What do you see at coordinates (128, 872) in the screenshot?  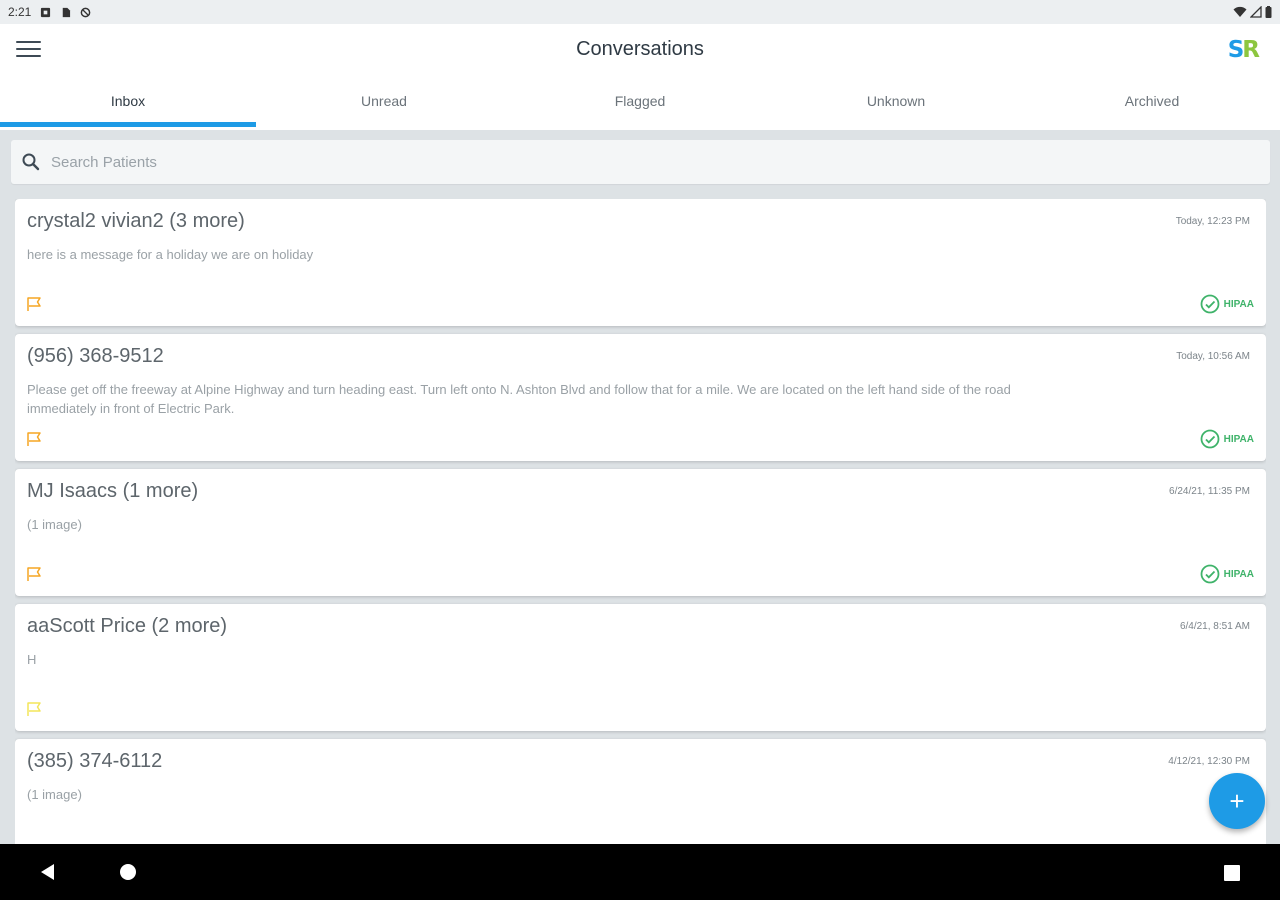 I see `home-icon` at bounding box center [128, 872].